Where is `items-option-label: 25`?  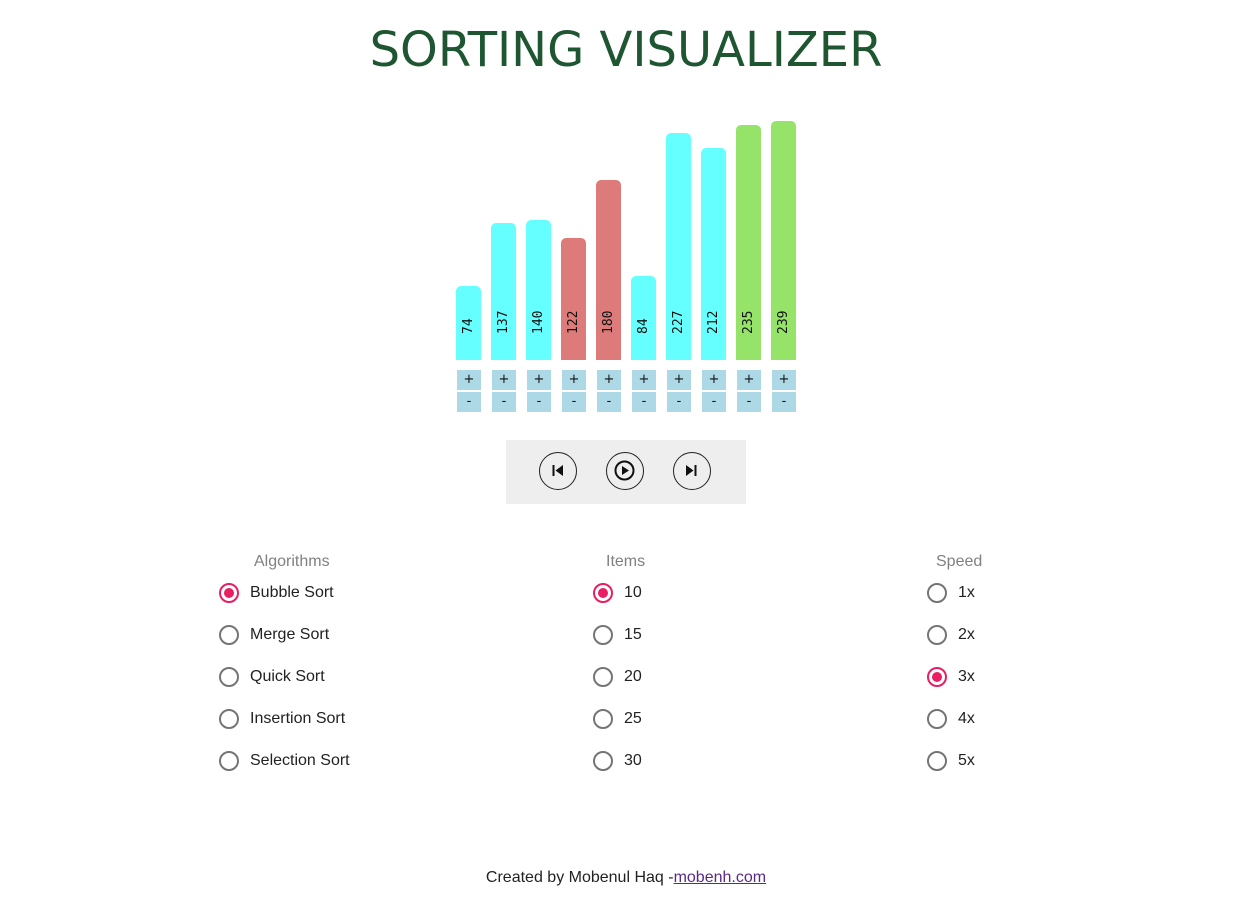
items-option-label: 25 is located at coordinates (633, 718).